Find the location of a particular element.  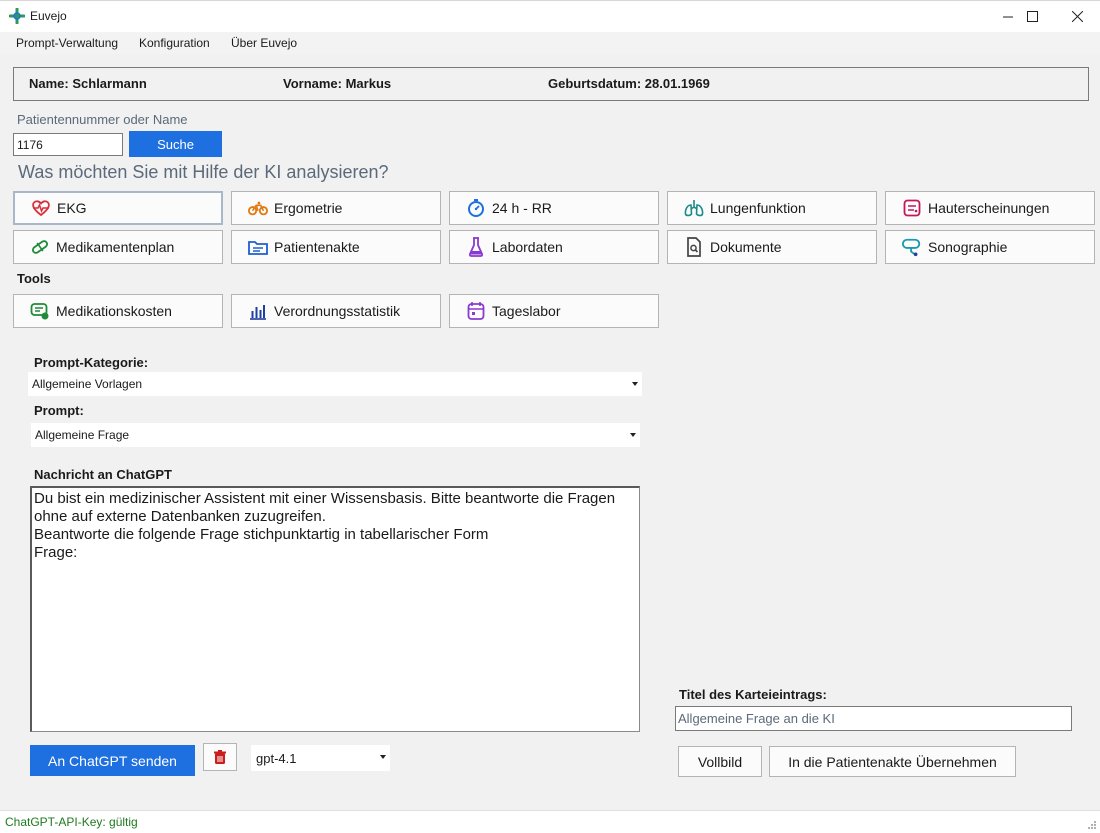

menu-prompt-verwaltung: Prompt-Verwaltung is located at coordinates (67, 43).